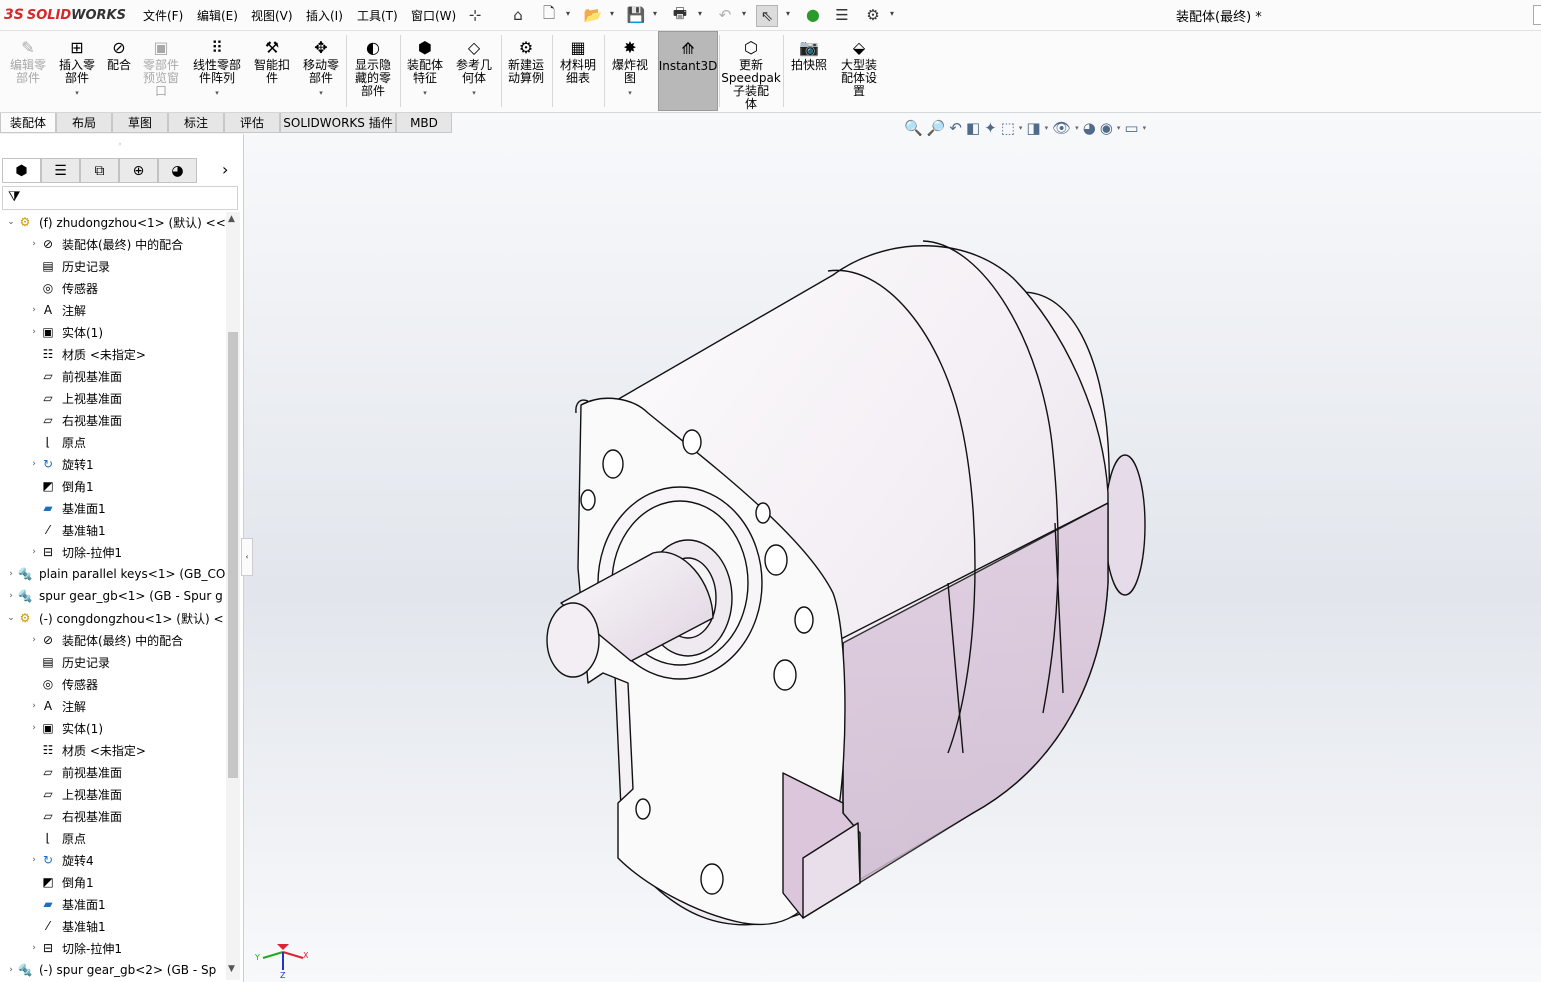 Image resolution: width=1541 pixels, height=982 pixels. I want to click on reference-geometry-dropdown-icon: ▾, so click(474, 93).